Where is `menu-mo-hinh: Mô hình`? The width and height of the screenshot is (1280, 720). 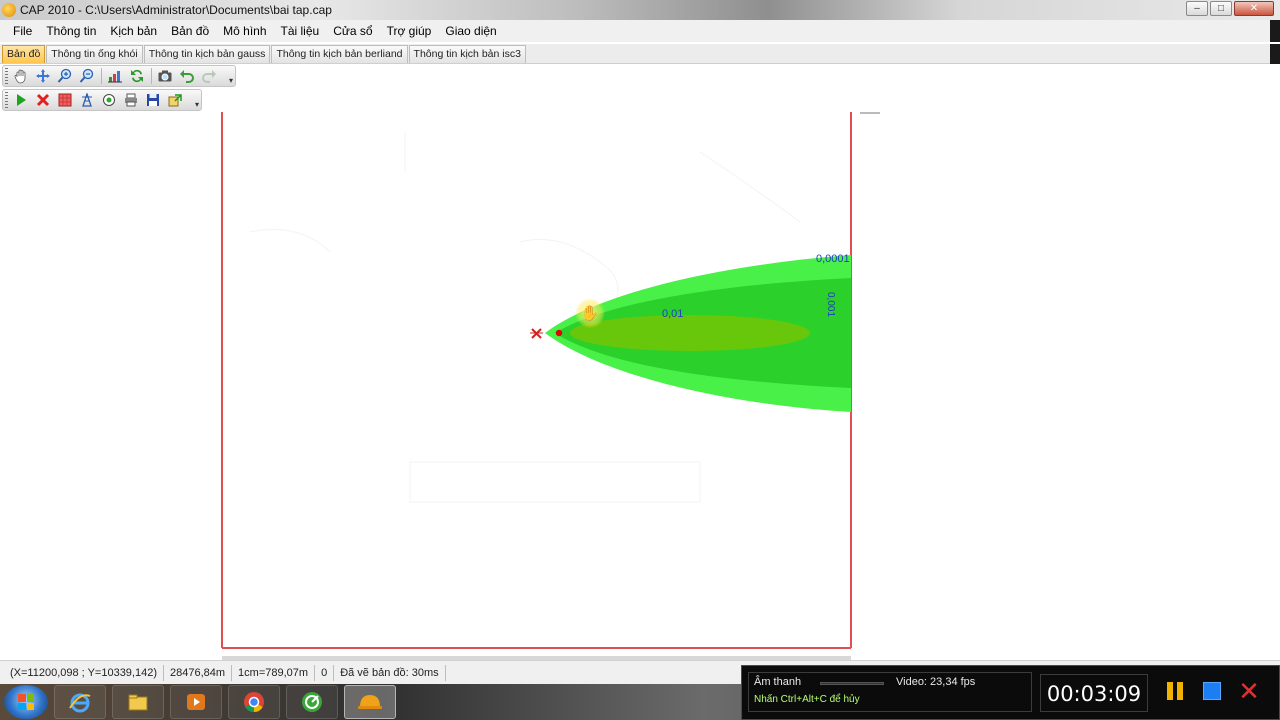
menu-mo-hinh: Mô hình is located at coordinates (244, 31).